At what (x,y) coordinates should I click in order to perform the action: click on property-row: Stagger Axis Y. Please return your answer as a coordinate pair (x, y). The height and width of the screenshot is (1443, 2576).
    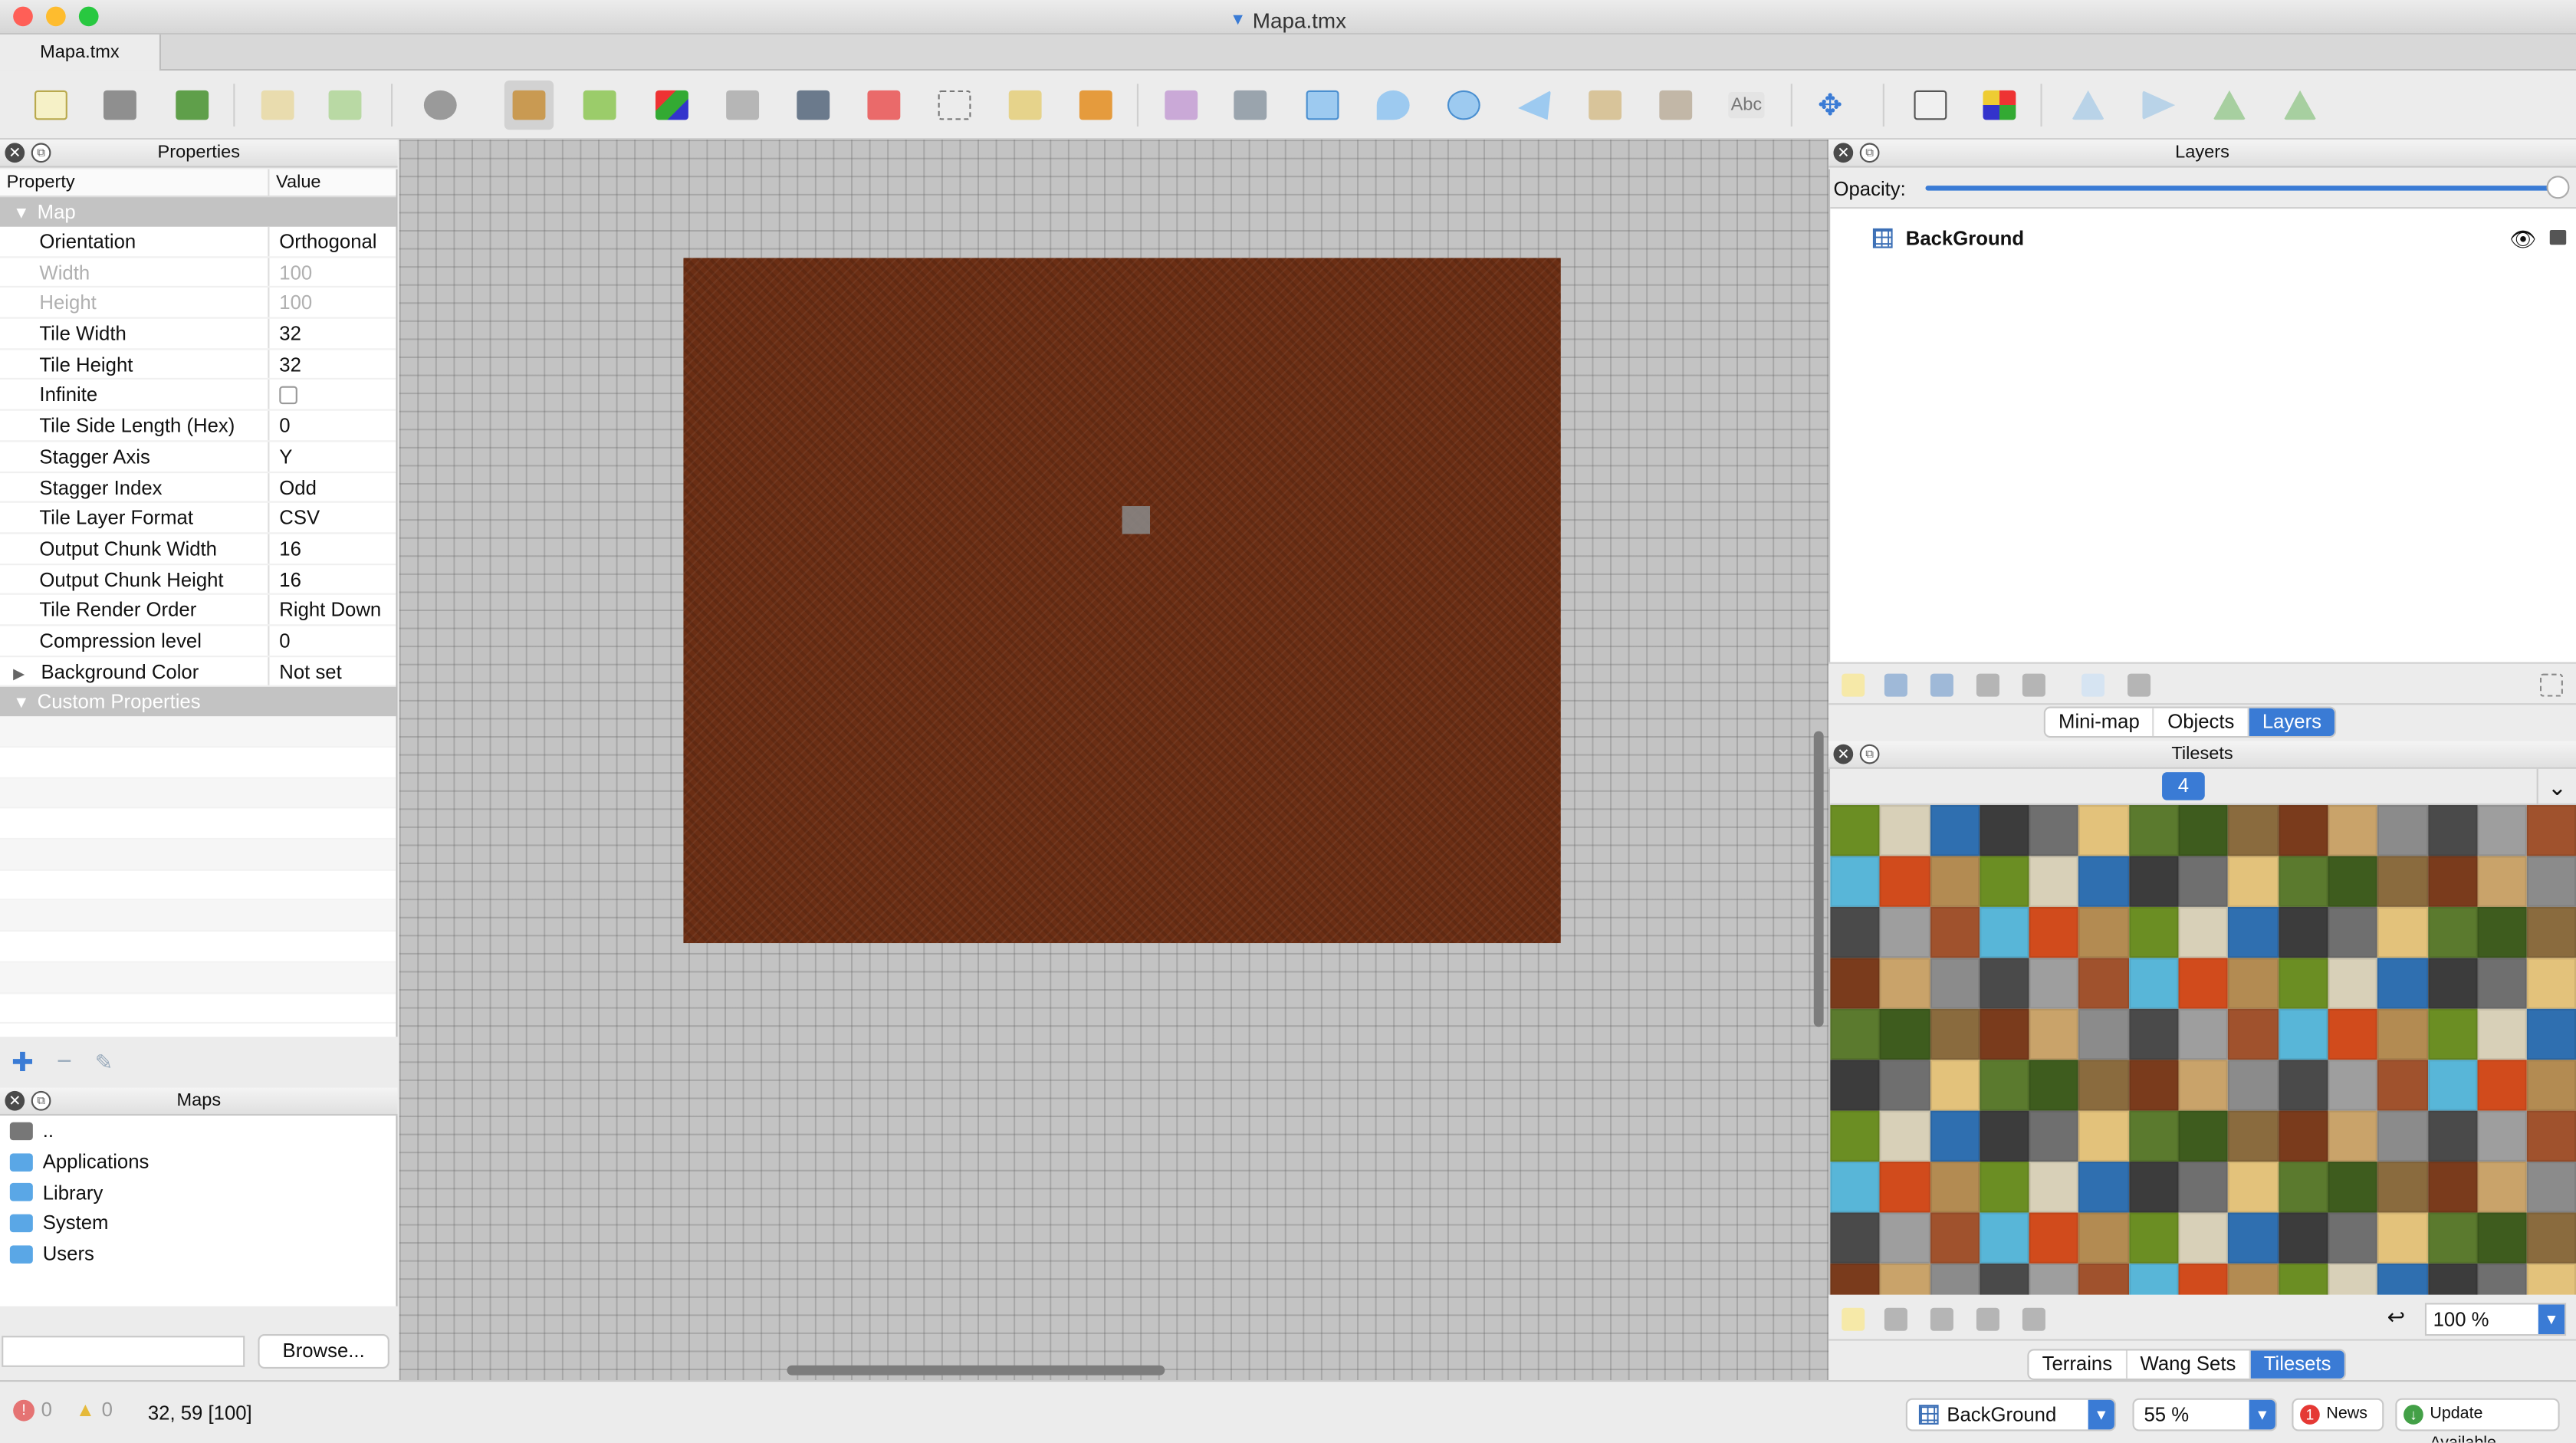
    Looking at the image, I should click on (198, 458).